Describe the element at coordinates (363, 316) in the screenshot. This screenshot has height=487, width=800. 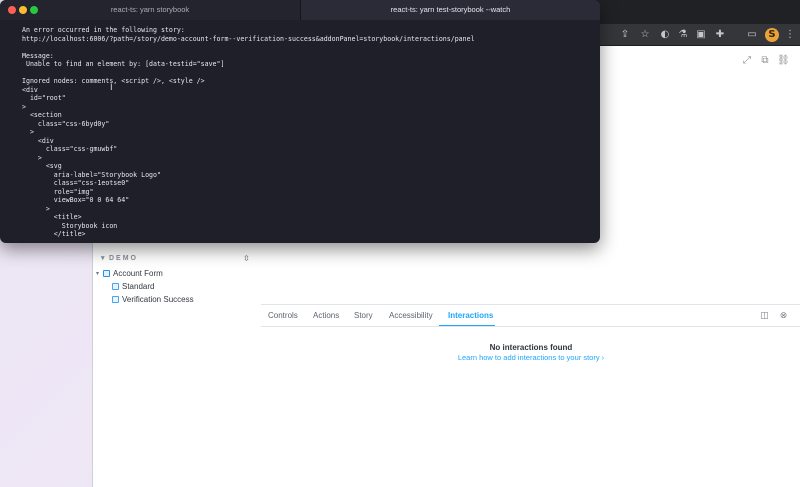
I see `tab-story: Story` at that location.